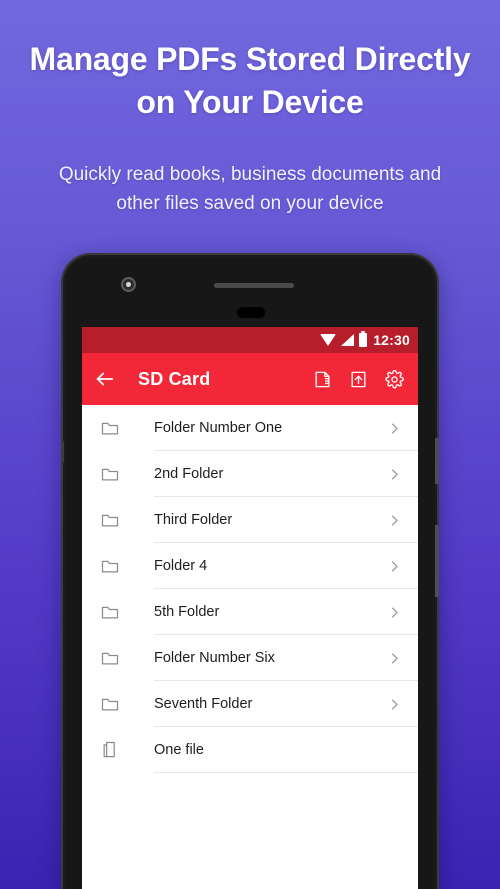 This screenshot has height=889, width=500. I want to click on list-item-folder: 2nd Folder, so click(250, 474).